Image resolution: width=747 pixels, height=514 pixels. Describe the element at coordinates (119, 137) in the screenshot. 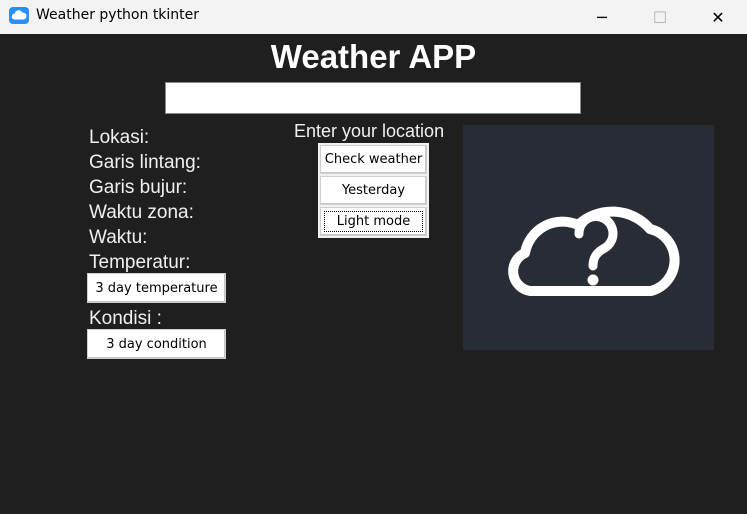

I see `location-label: Lokasi:` at that location.